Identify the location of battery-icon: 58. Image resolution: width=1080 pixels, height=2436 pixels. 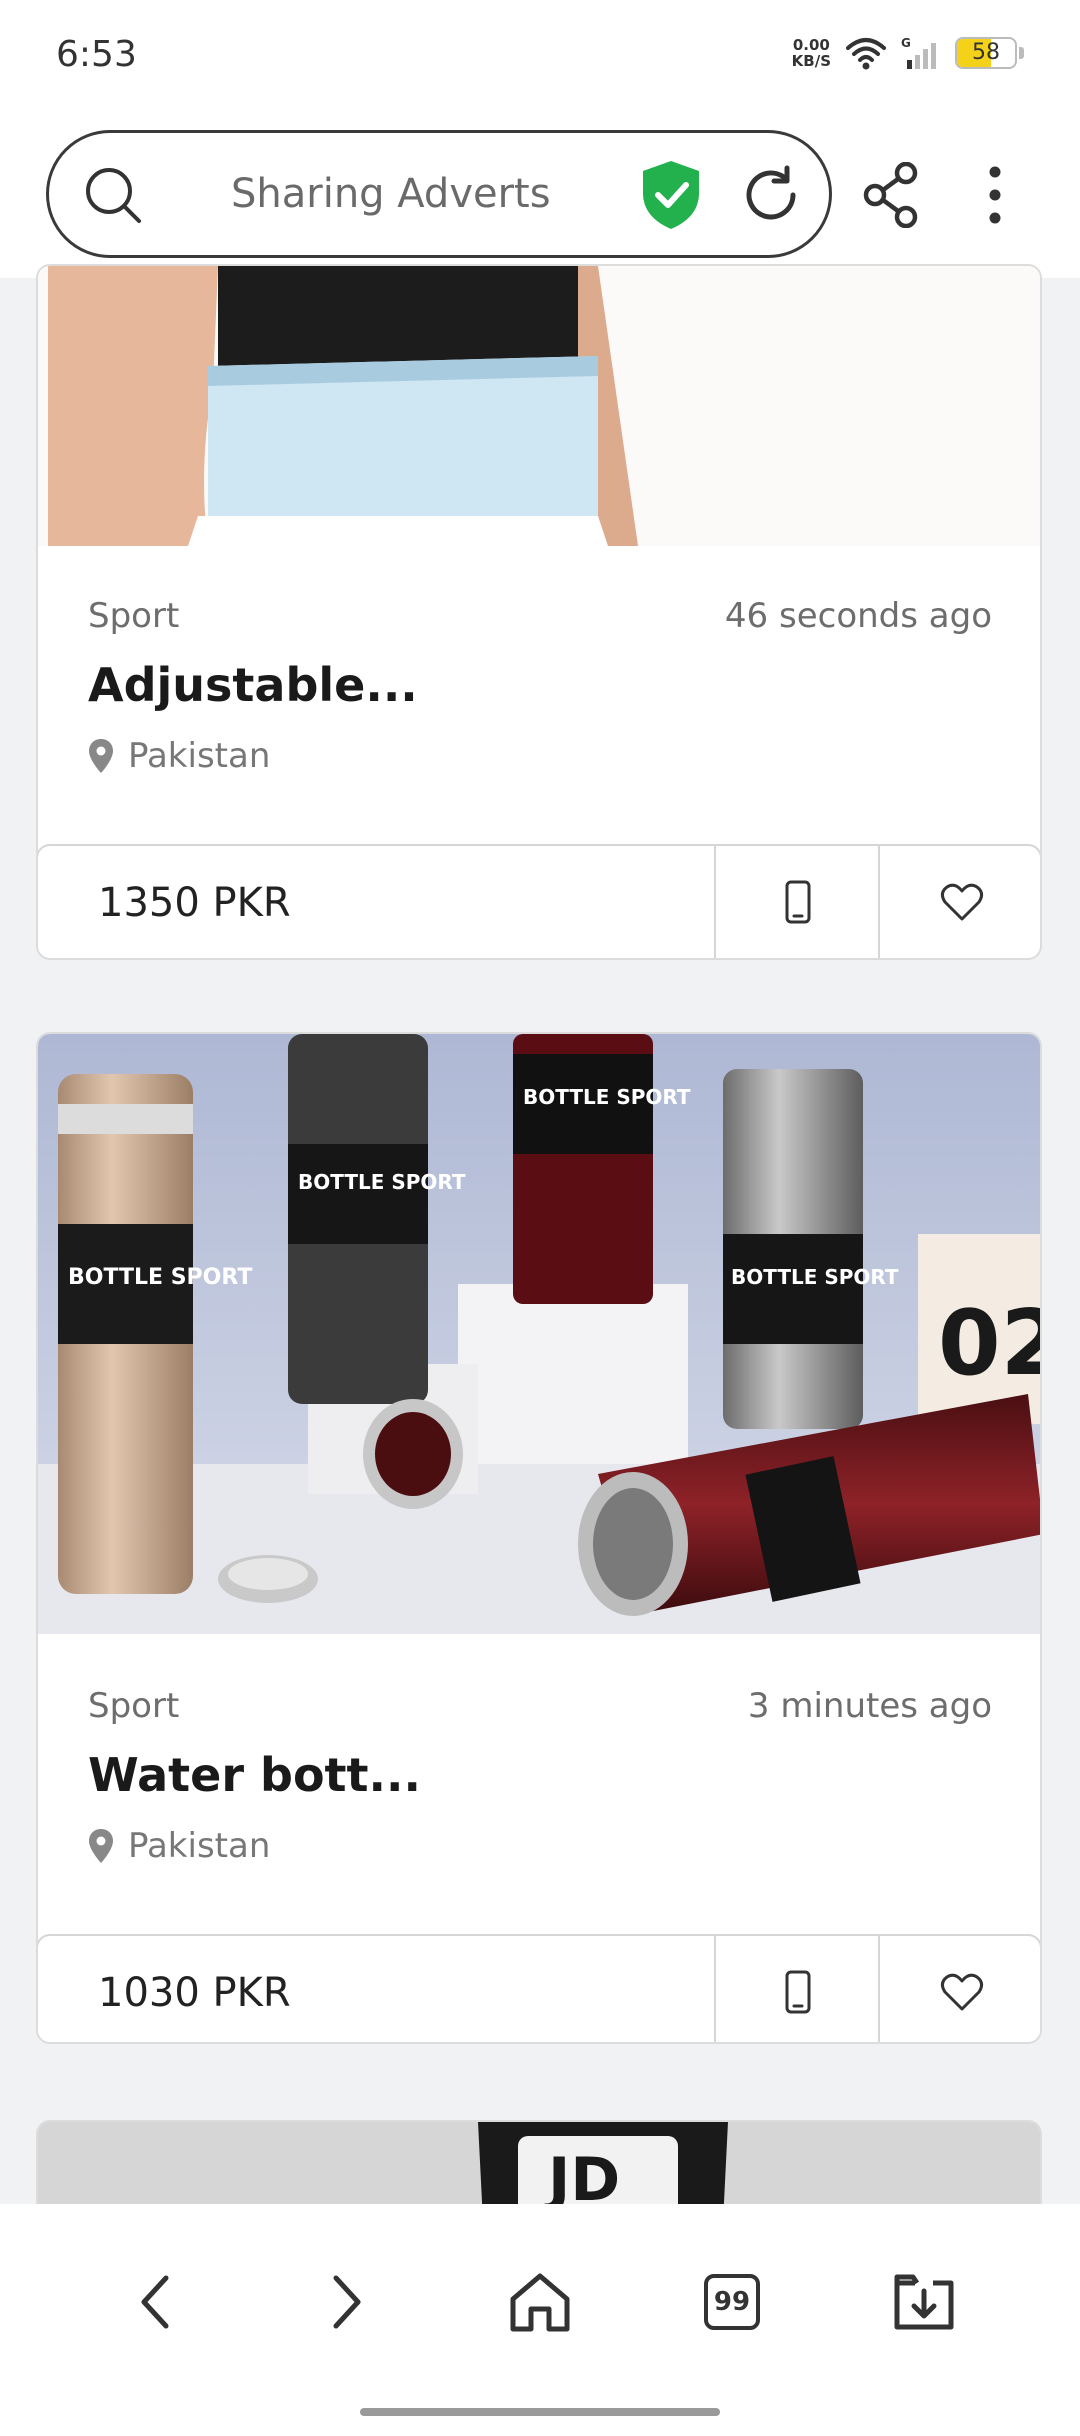
(986, 53).